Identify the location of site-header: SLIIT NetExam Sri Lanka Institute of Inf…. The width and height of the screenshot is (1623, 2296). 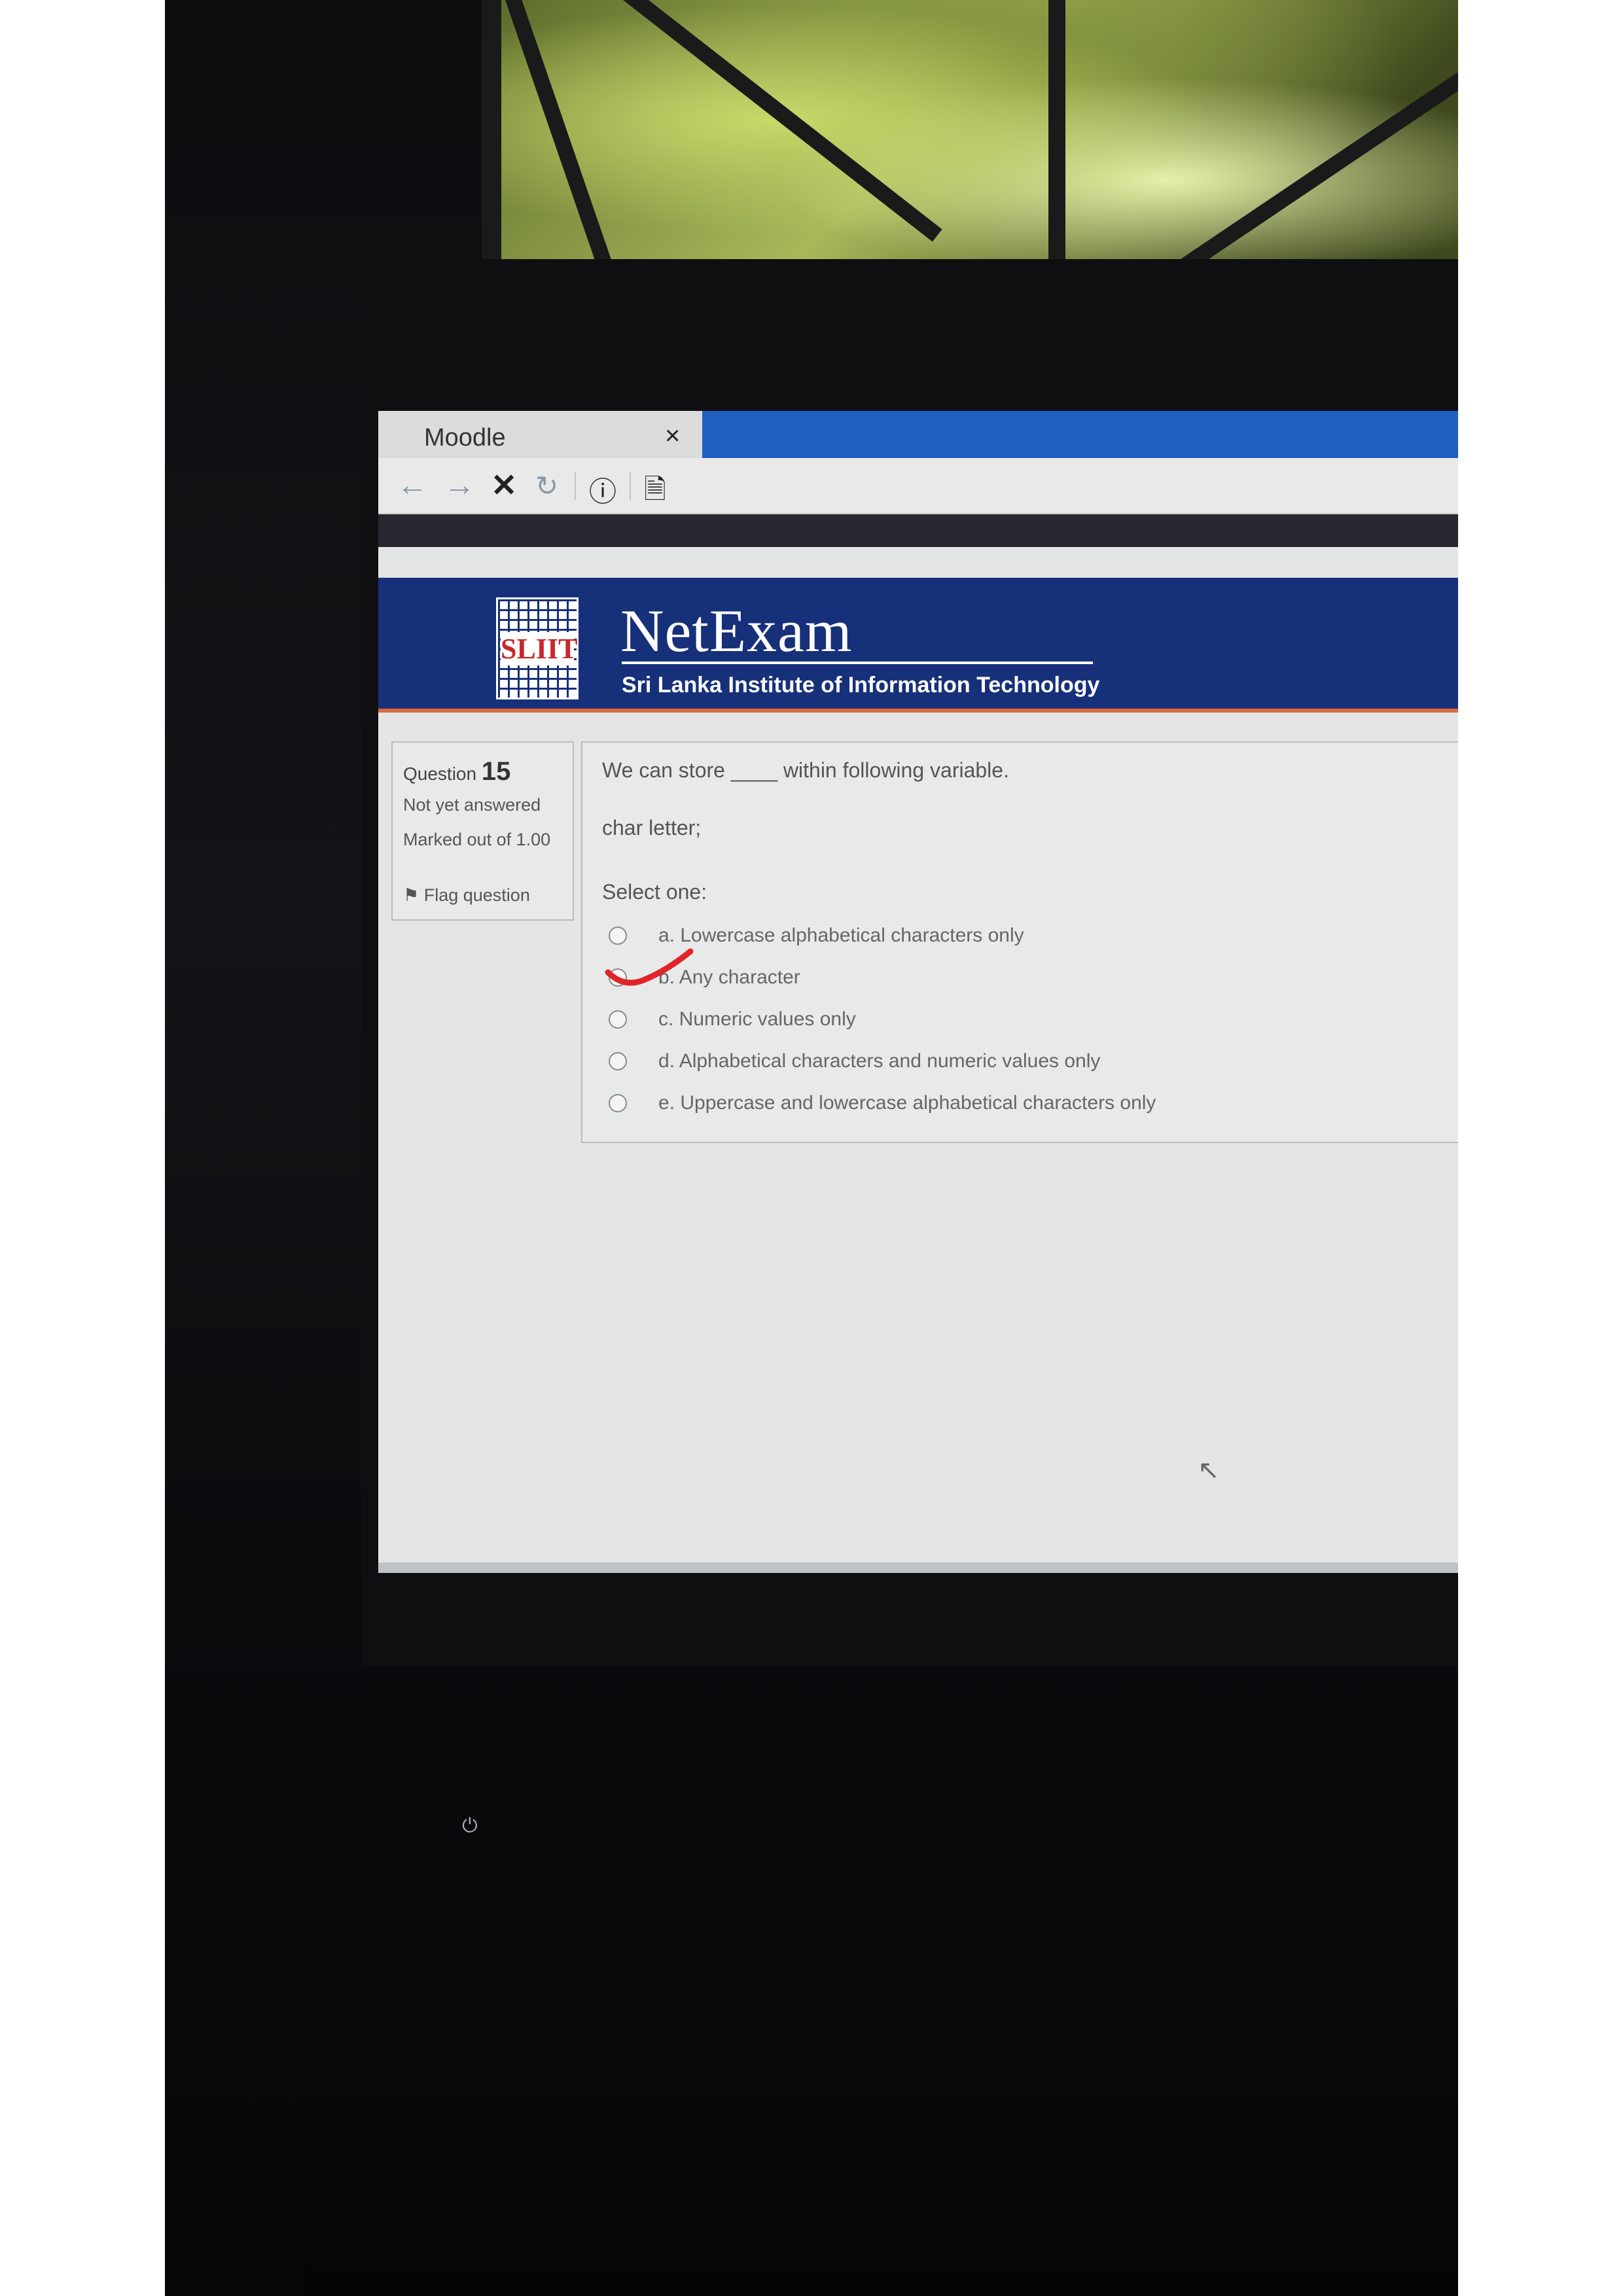
(918, 646).